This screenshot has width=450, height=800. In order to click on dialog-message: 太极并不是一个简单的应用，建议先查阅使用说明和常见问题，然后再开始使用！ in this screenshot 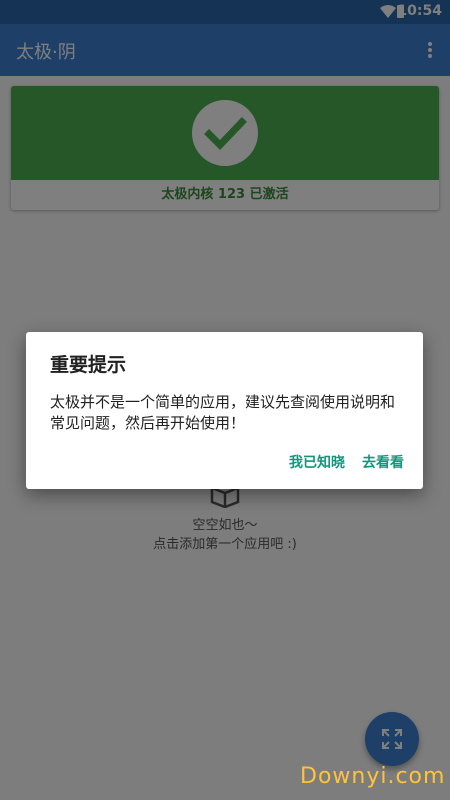, I will do `click(223, 412)`.